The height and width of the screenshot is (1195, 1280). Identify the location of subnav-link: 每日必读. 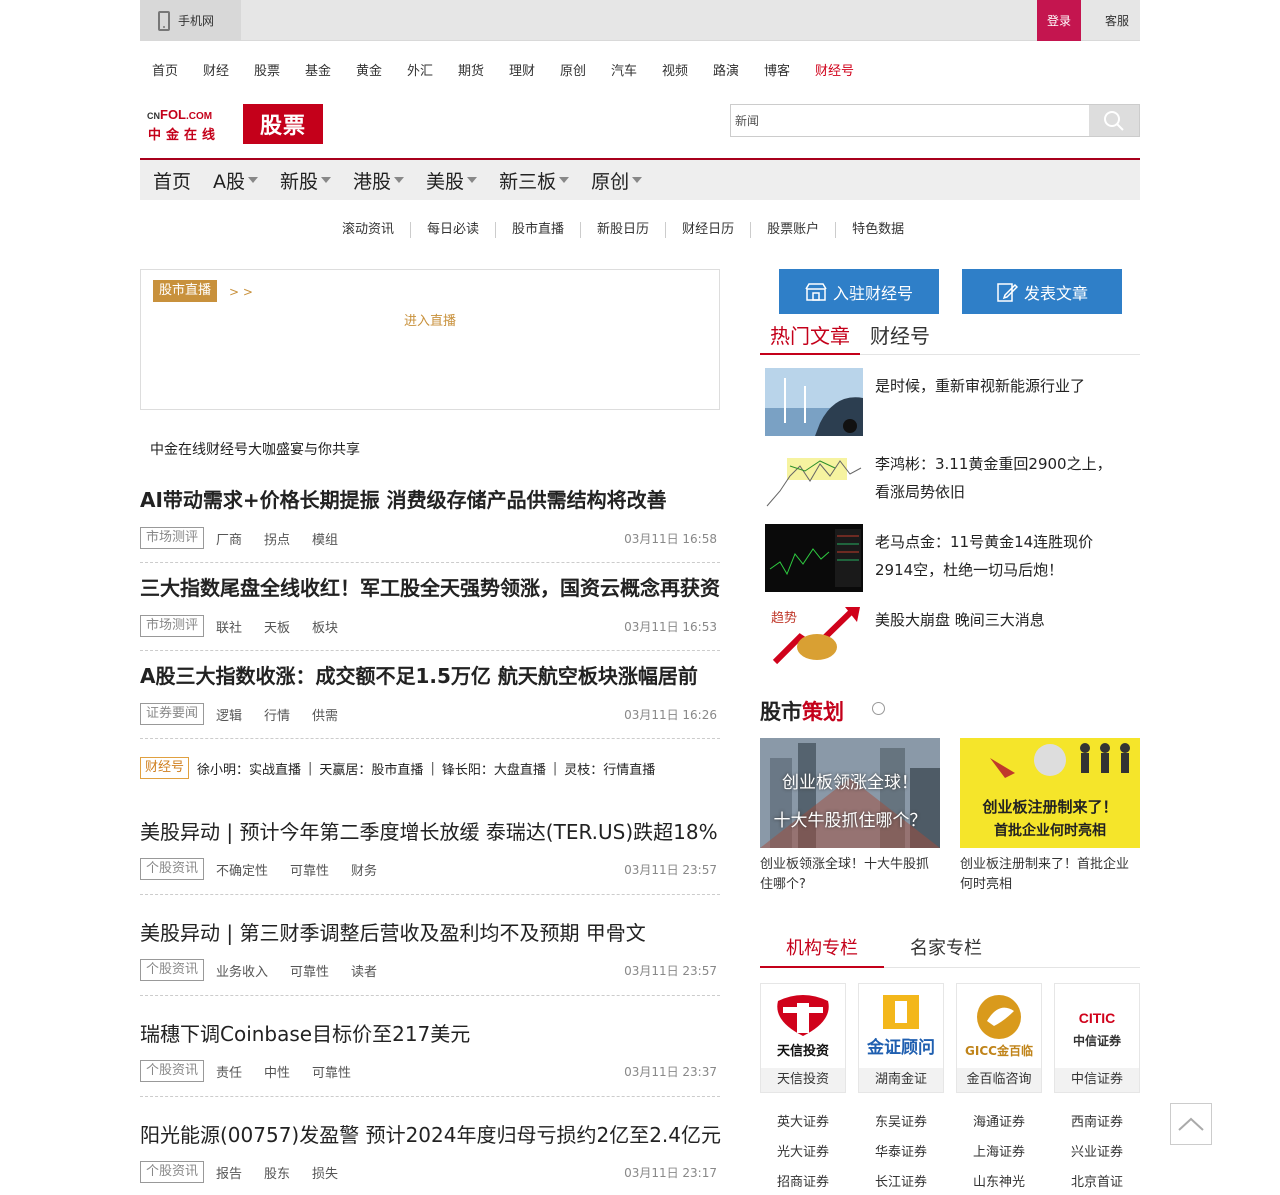
(452, 230).